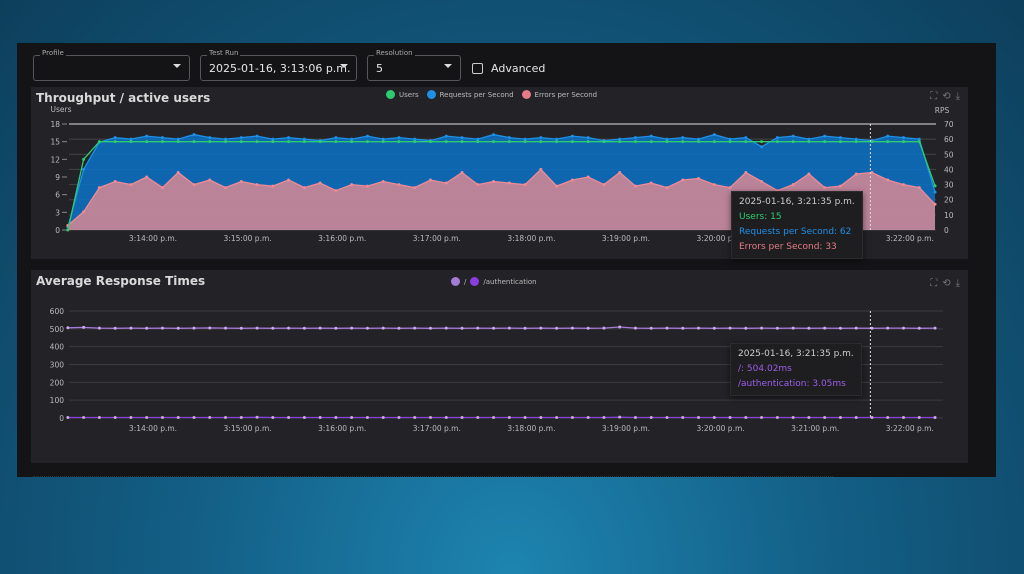 Image resolution: width=1024 pixels, height=574 pixels. I want to click on checkbox-icon, so click(477, 68).